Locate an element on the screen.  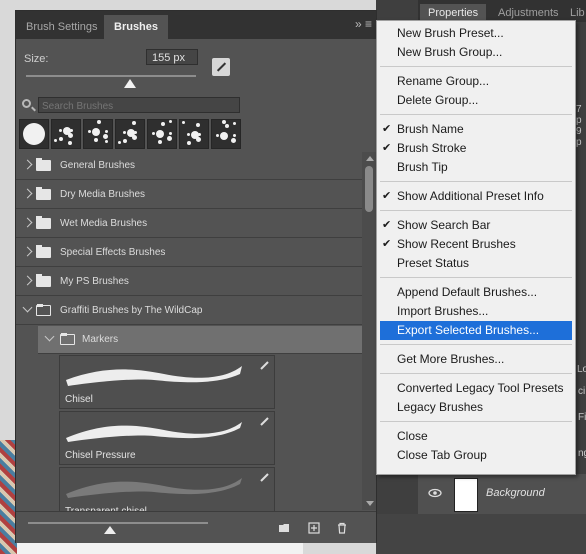
group-label: My PS Brushes is located at coordinates (94, 281).